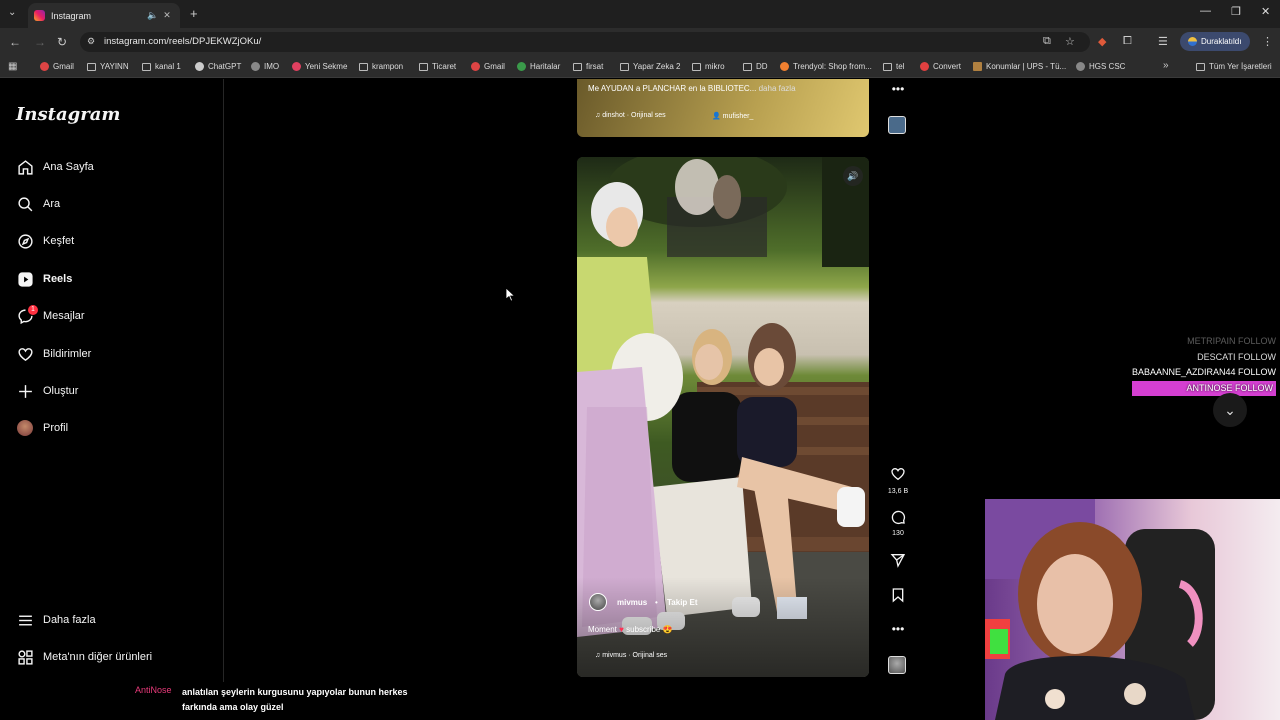  Describe the element at coordinates (777, 88) in the screenshot. I see `prev-reel-more-link: daha fazla` at that location.